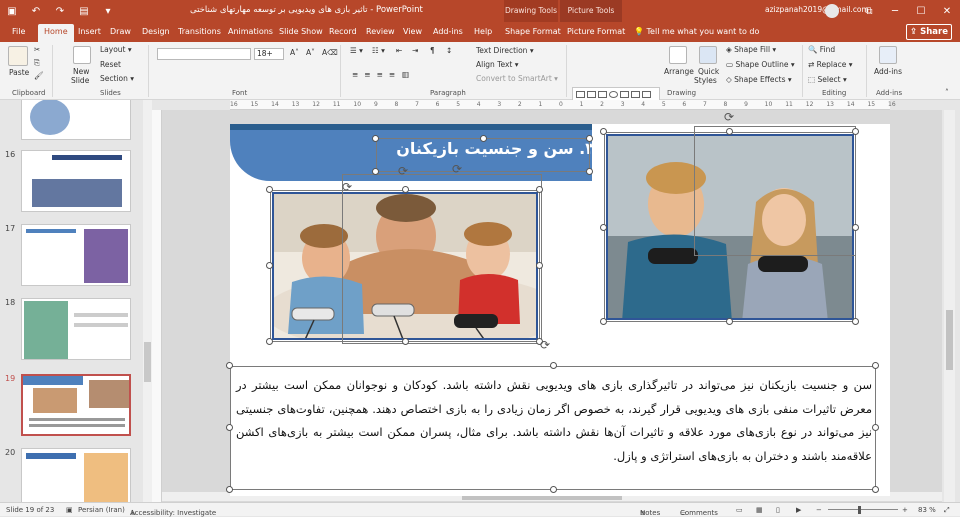  I want to click on clear-formatting-icon: A⌫, so click(330, 52).